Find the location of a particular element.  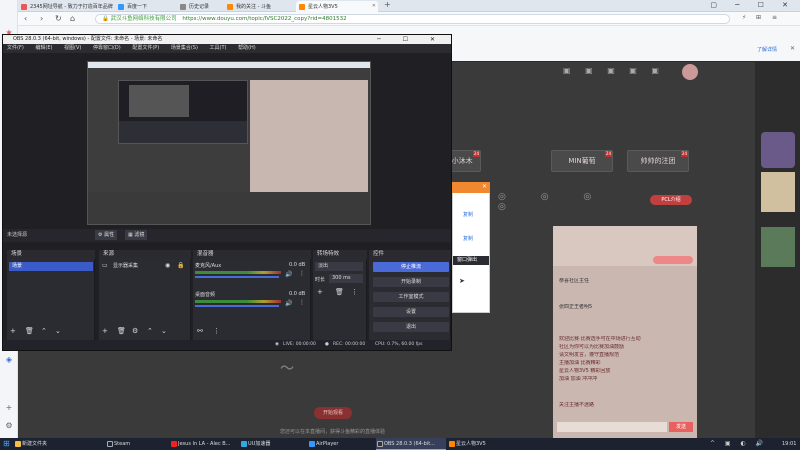

duration-input: 300 ms is located at coordinates (346, 278).